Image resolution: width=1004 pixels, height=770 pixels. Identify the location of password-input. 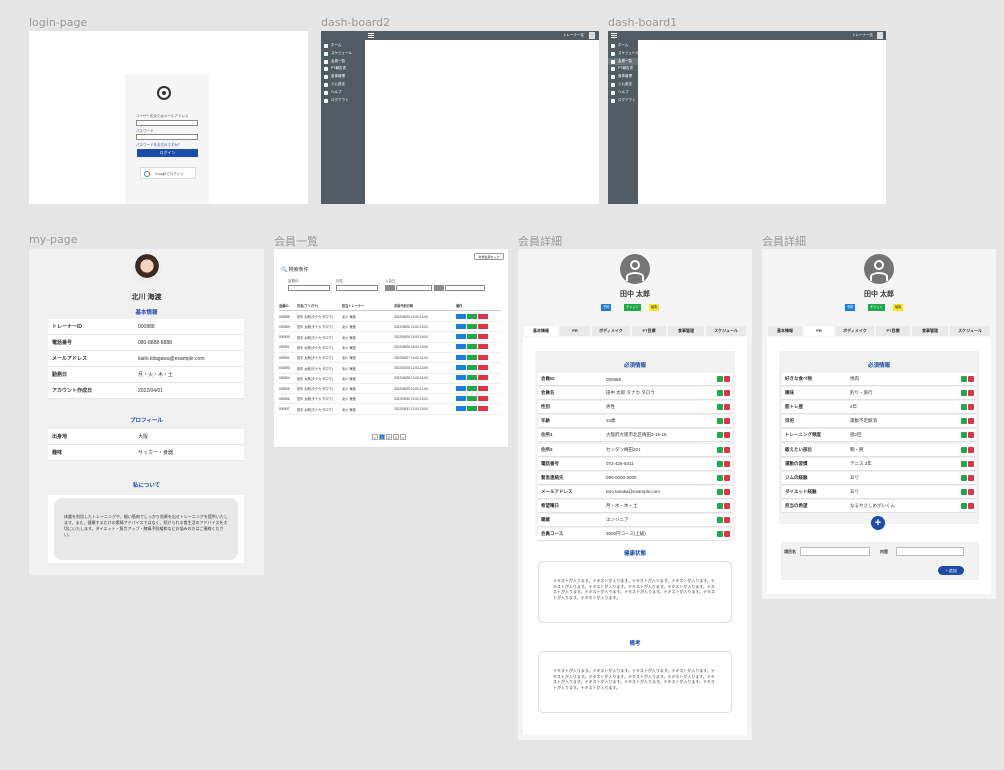
(167, 137).